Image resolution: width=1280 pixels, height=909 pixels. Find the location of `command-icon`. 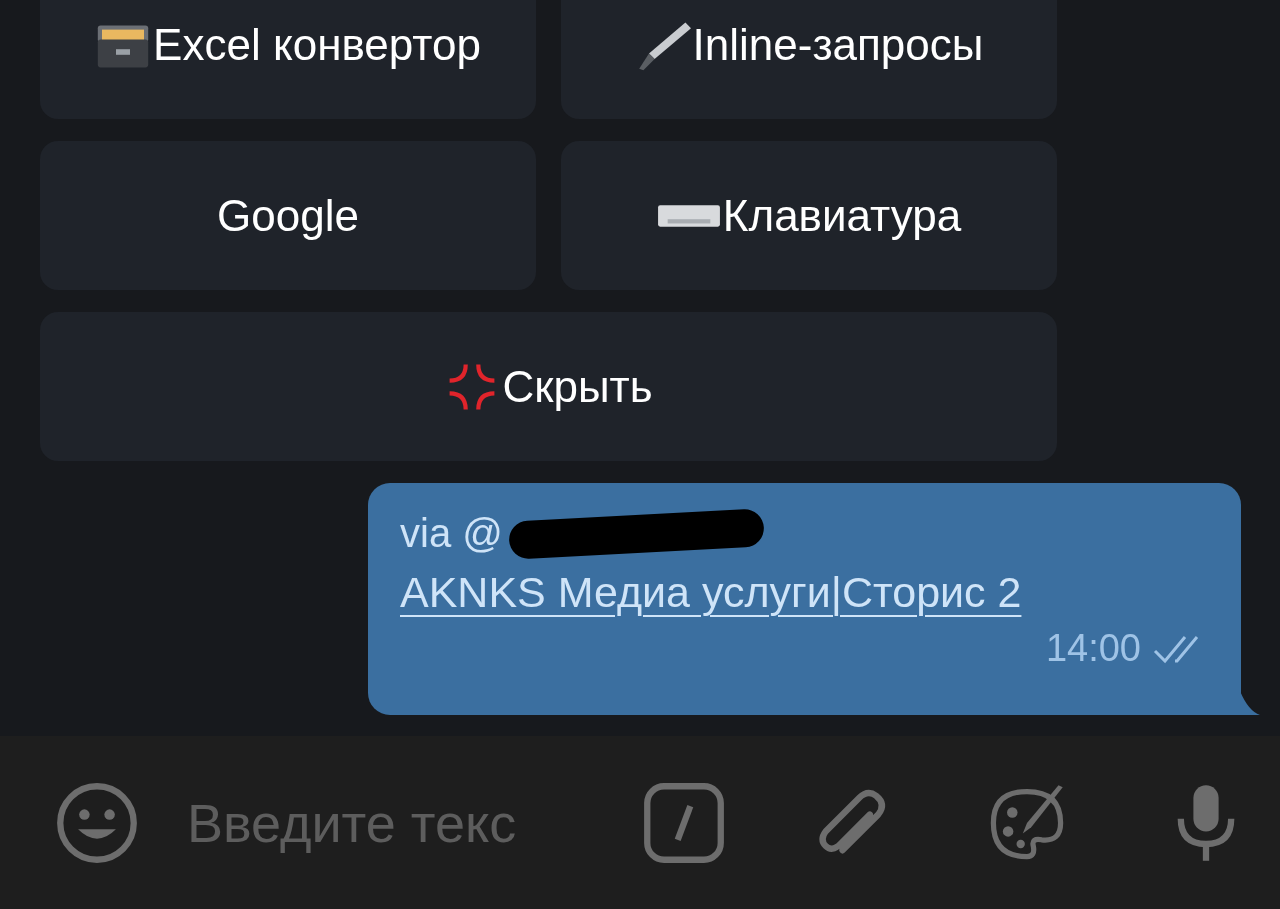

command-icon is located at coordinates (684, 822).